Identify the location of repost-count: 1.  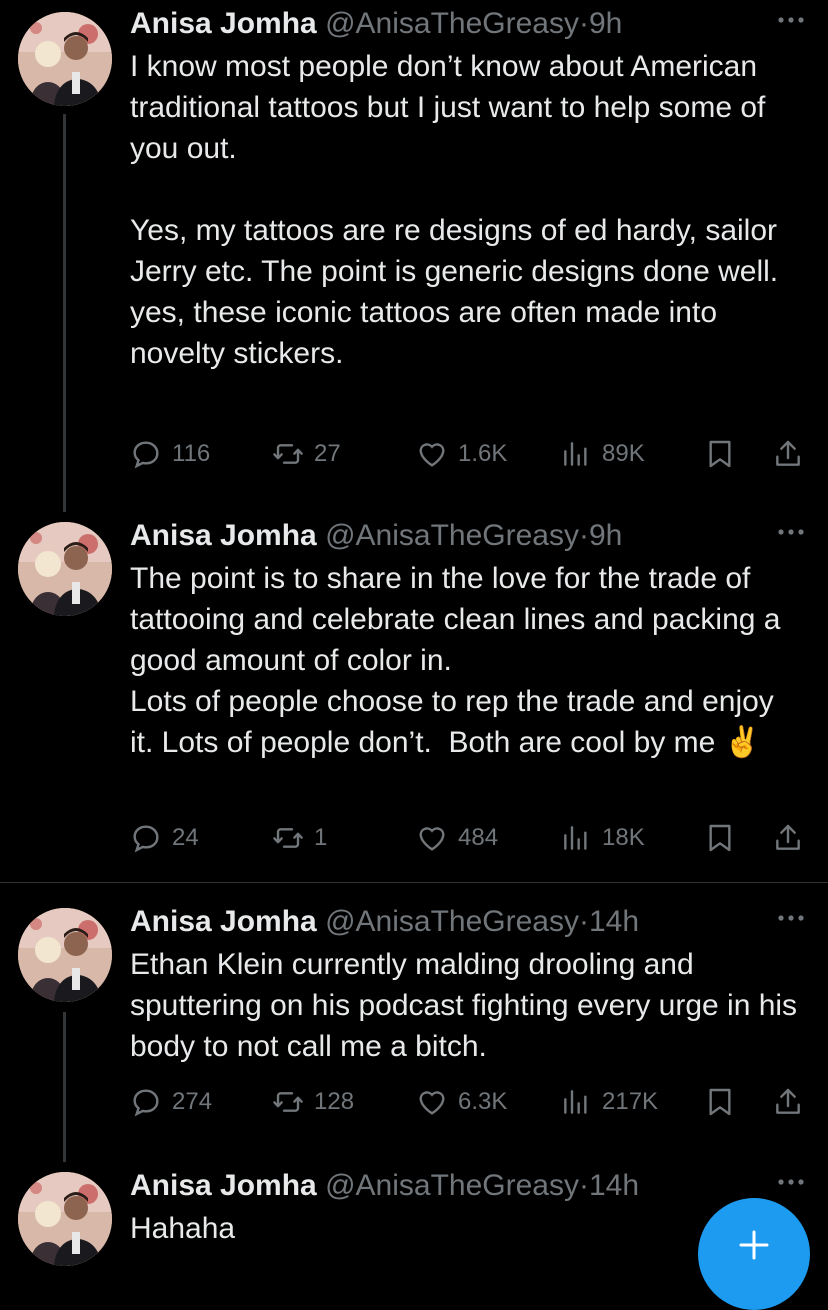
(321, 837).